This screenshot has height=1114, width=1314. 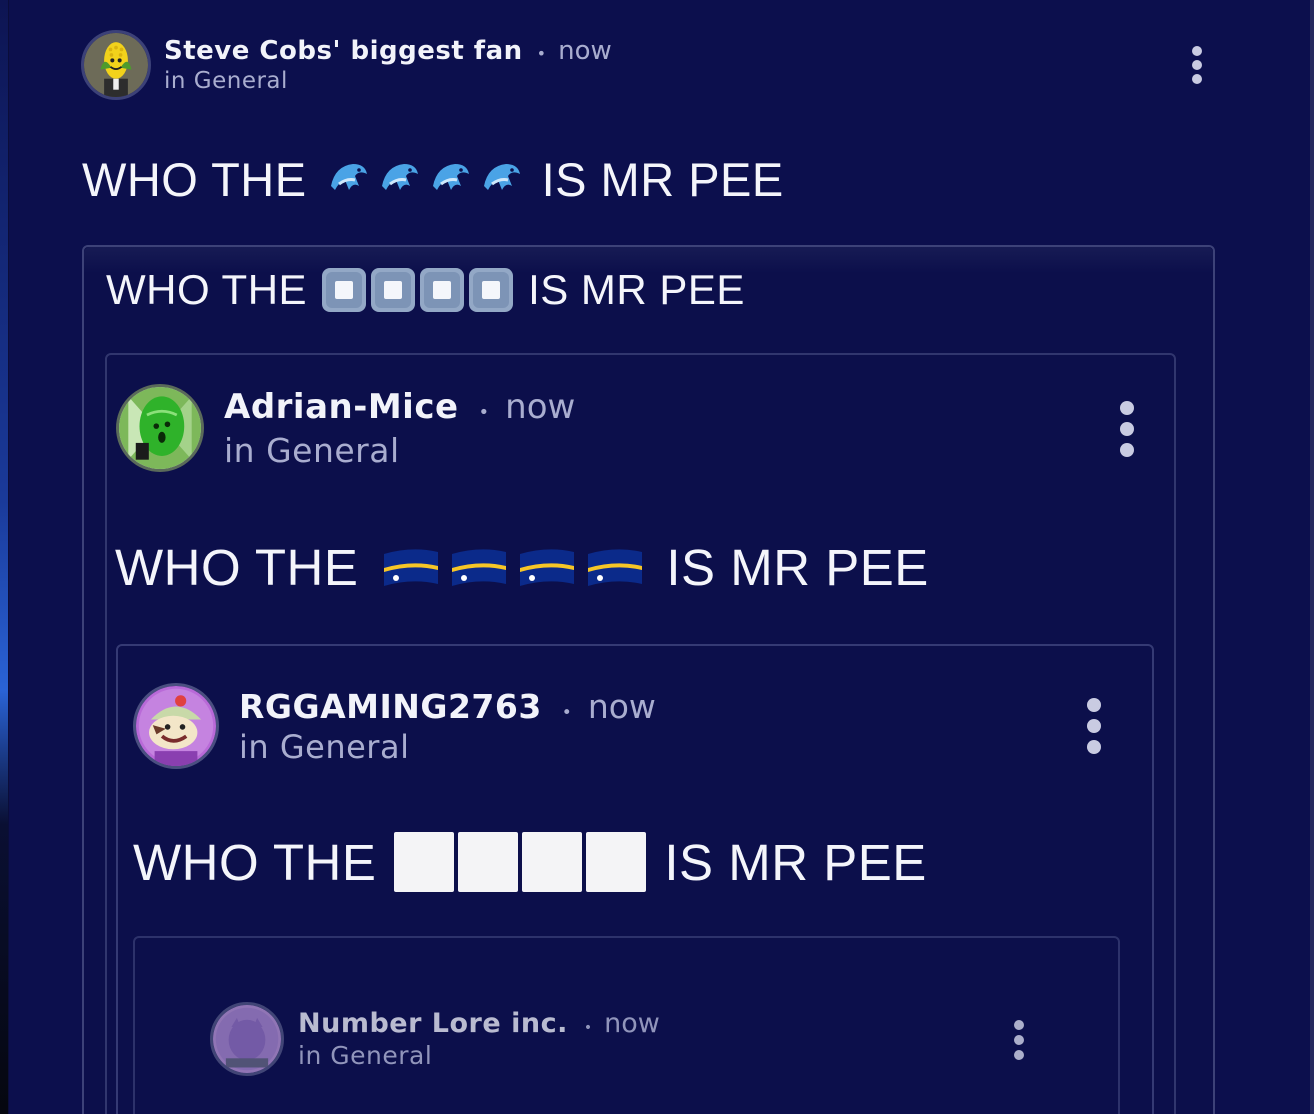 I want to click on post-author: RGGAMING2763, so click(x=390, y=706).